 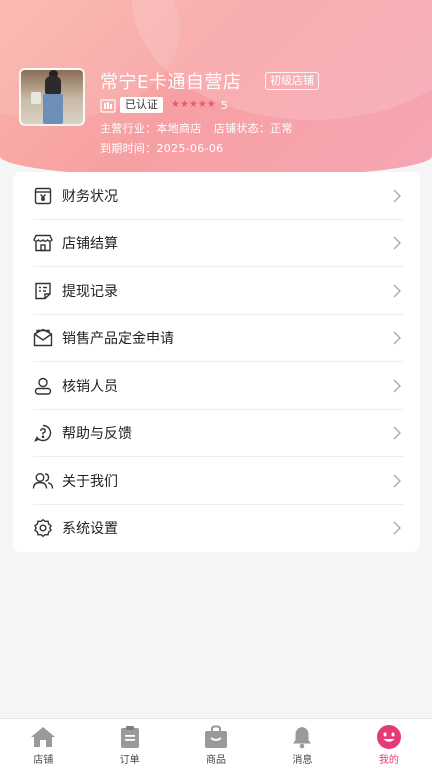 What do you see at coordinates (128, 148) in the screenshot?
I see `expire-label: 到期时间：` at bounding box center [128, 148].